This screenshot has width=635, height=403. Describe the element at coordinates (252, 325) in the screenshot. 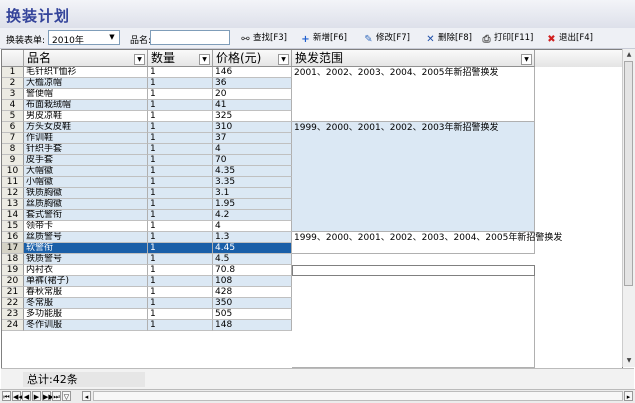

I see `cell-price: 148` at that location.